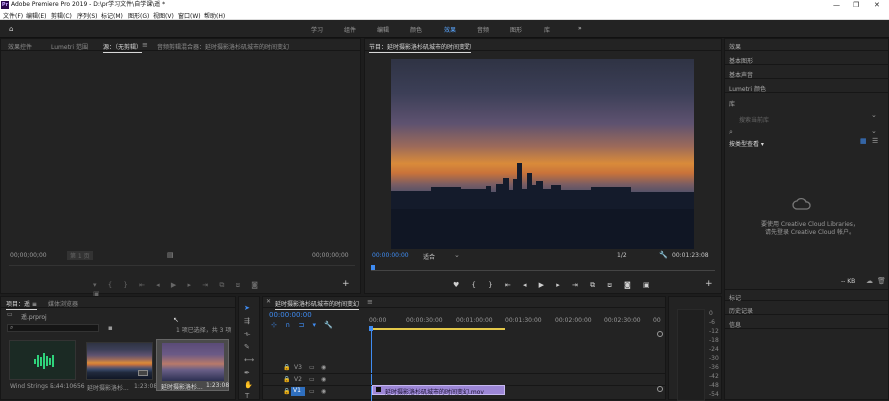 The height and width of the screenshot is (401, 889). What do you see at coordinates (20, 46) in the screenshot?
I see `tab-effect-controls: 效果控件` at bounding box center [20, 46].